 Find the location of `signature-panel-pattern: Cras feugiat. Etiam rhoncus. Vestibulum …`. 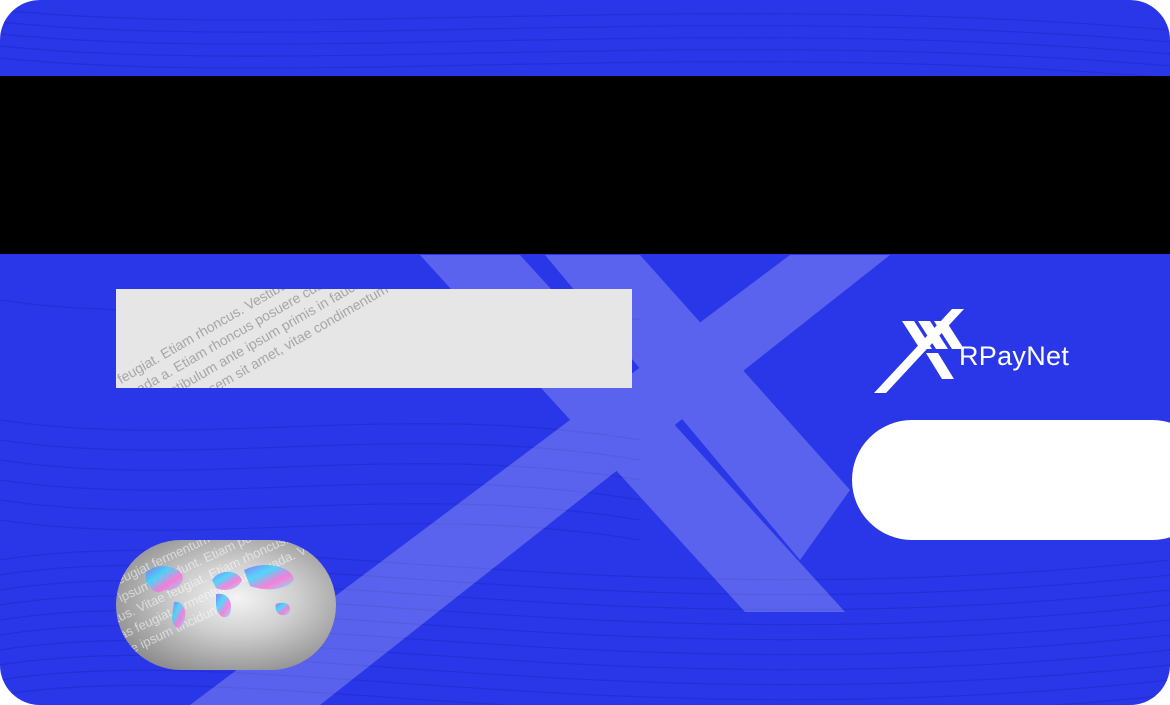

signature-panel-pattern: Cras feugiat. Etiam rhoncus. Vestibulum … is located at coordinates (374, 338).